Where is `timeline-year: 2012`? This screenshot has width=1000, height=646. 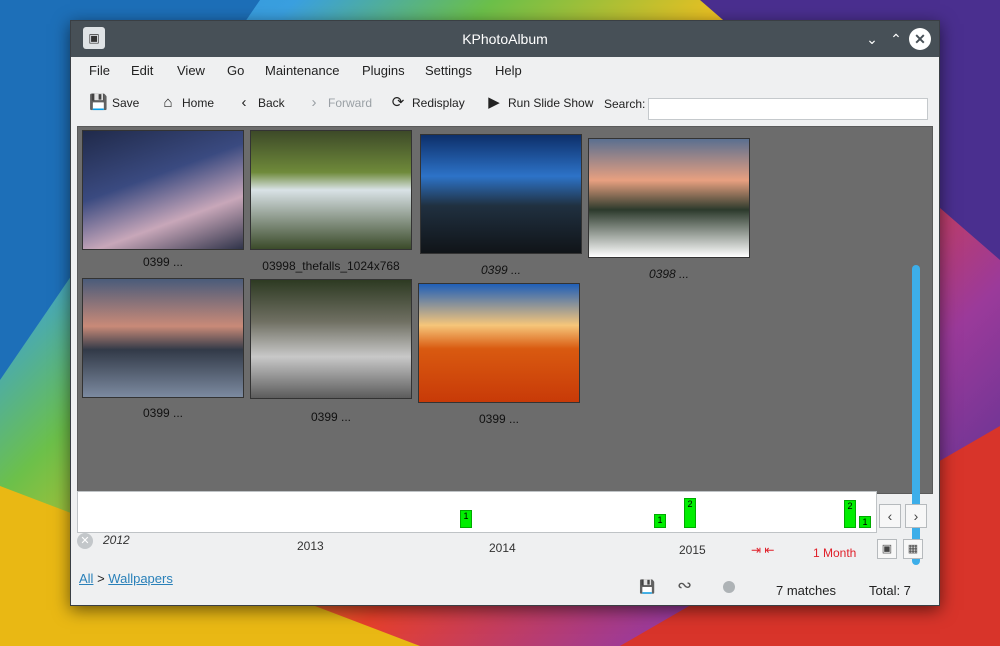
timeline-year: 2012 is located at coordinates (116, 540).